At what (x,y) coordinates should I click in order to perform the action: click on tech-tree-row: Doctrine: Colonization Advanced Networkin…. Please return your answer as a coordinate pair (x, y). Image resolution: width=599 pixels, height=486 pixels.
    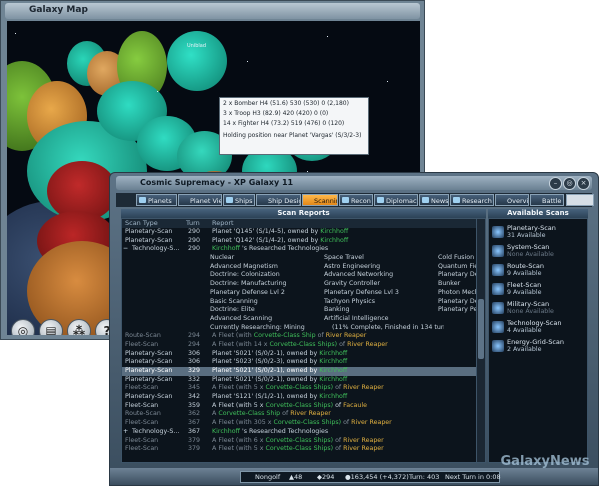
    Looking at the image, I should click on (299, 275).